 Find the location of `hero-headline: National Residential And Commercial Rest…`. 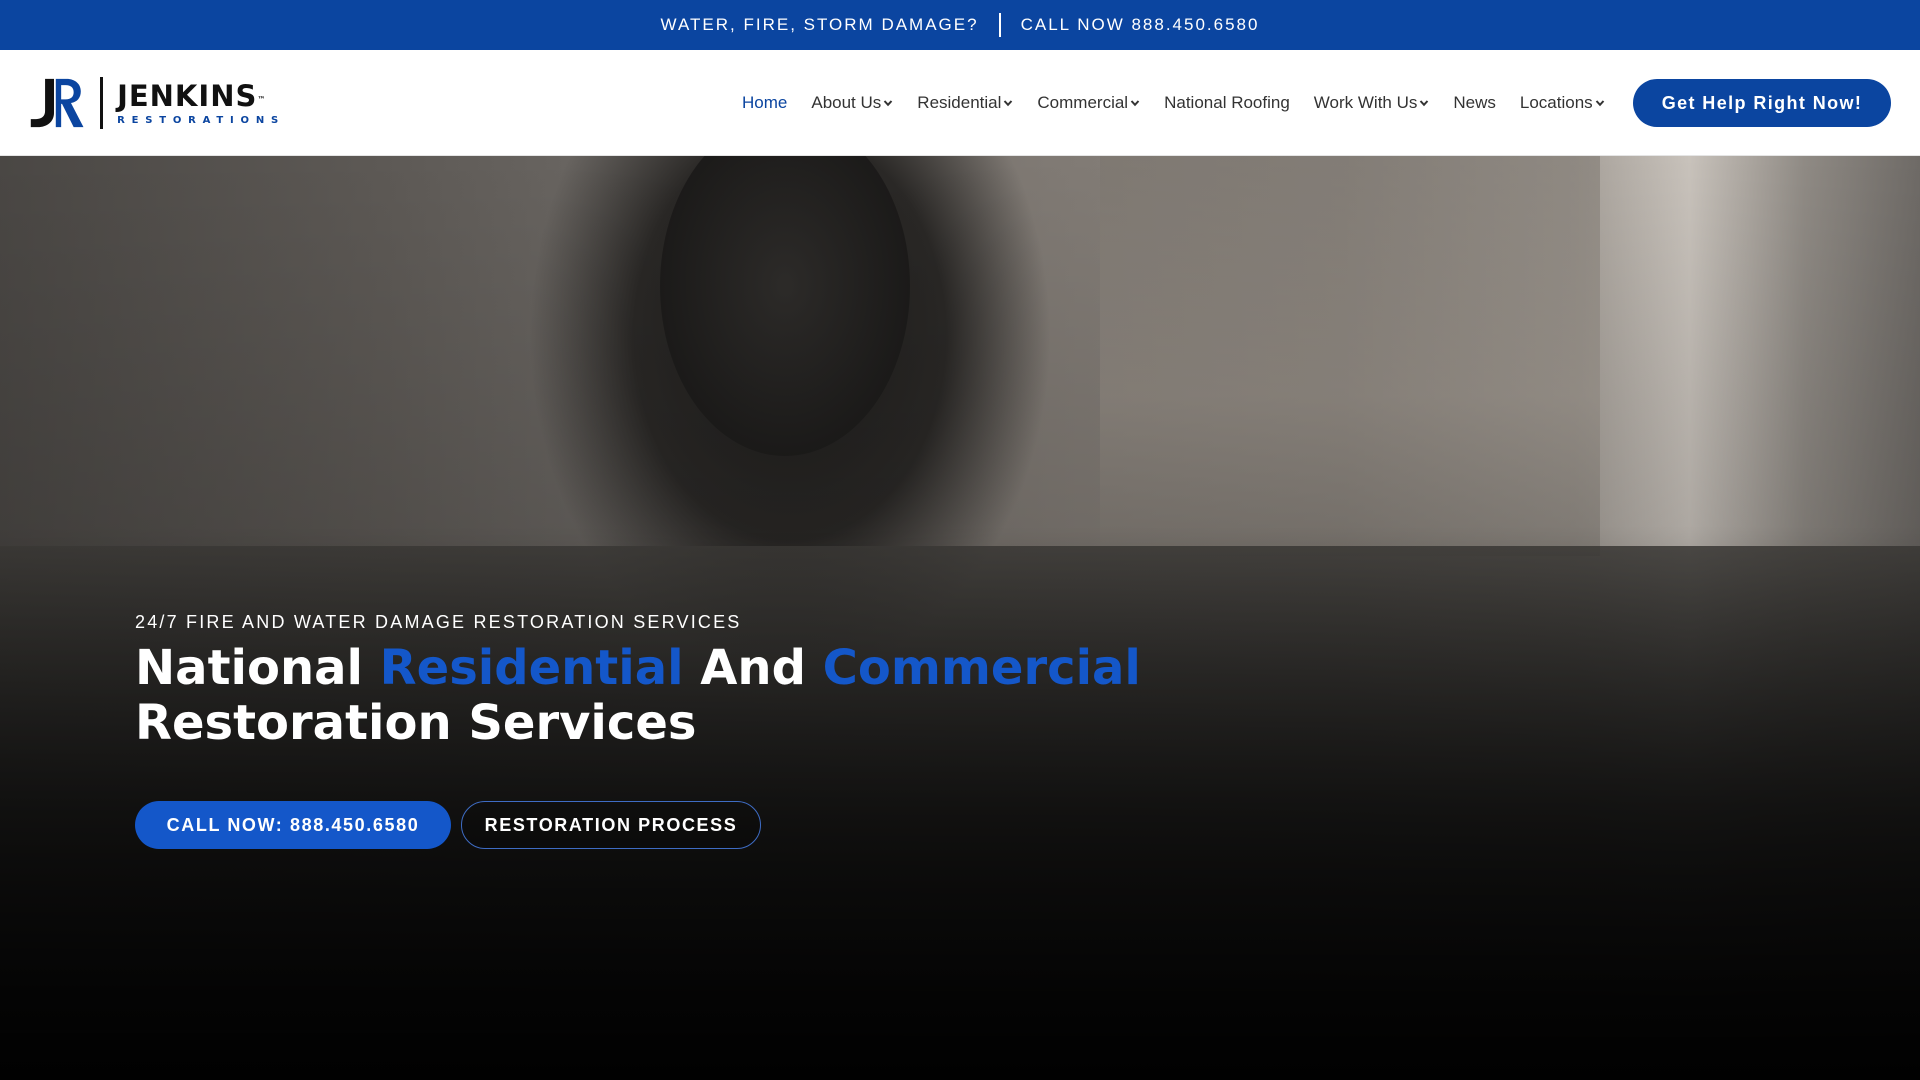

hero-headline: National Residential And Commercial Rest… is located at coordinates (750, 696).